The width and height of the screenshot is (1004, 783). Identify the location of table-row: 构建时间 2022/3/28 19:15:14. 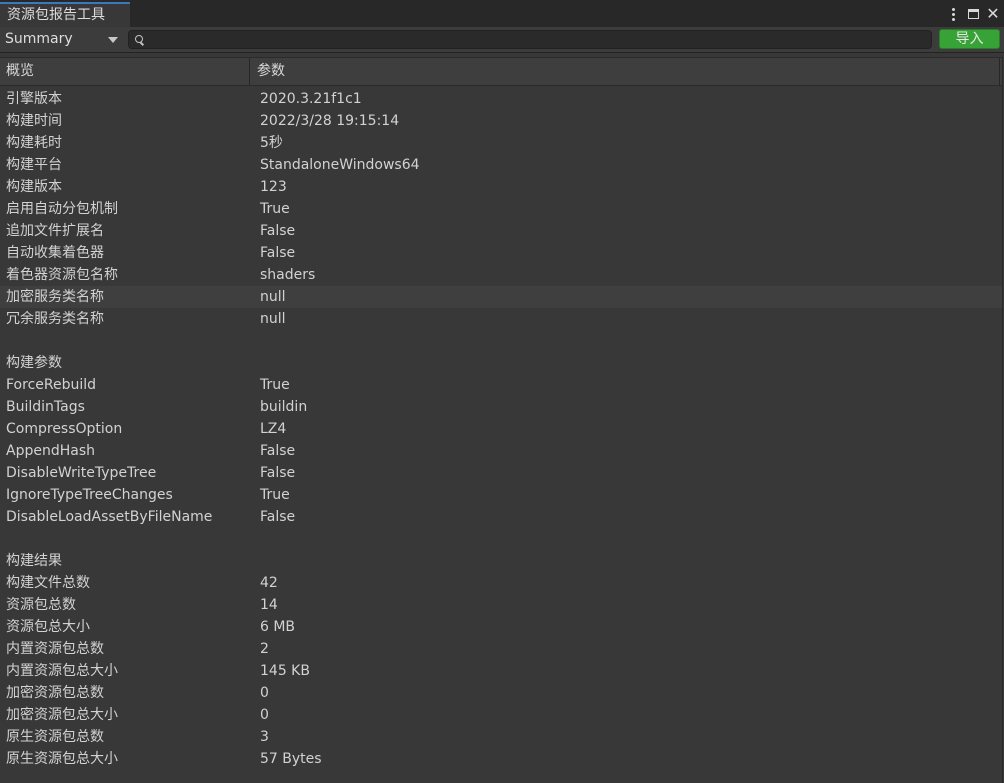
(501, 121).